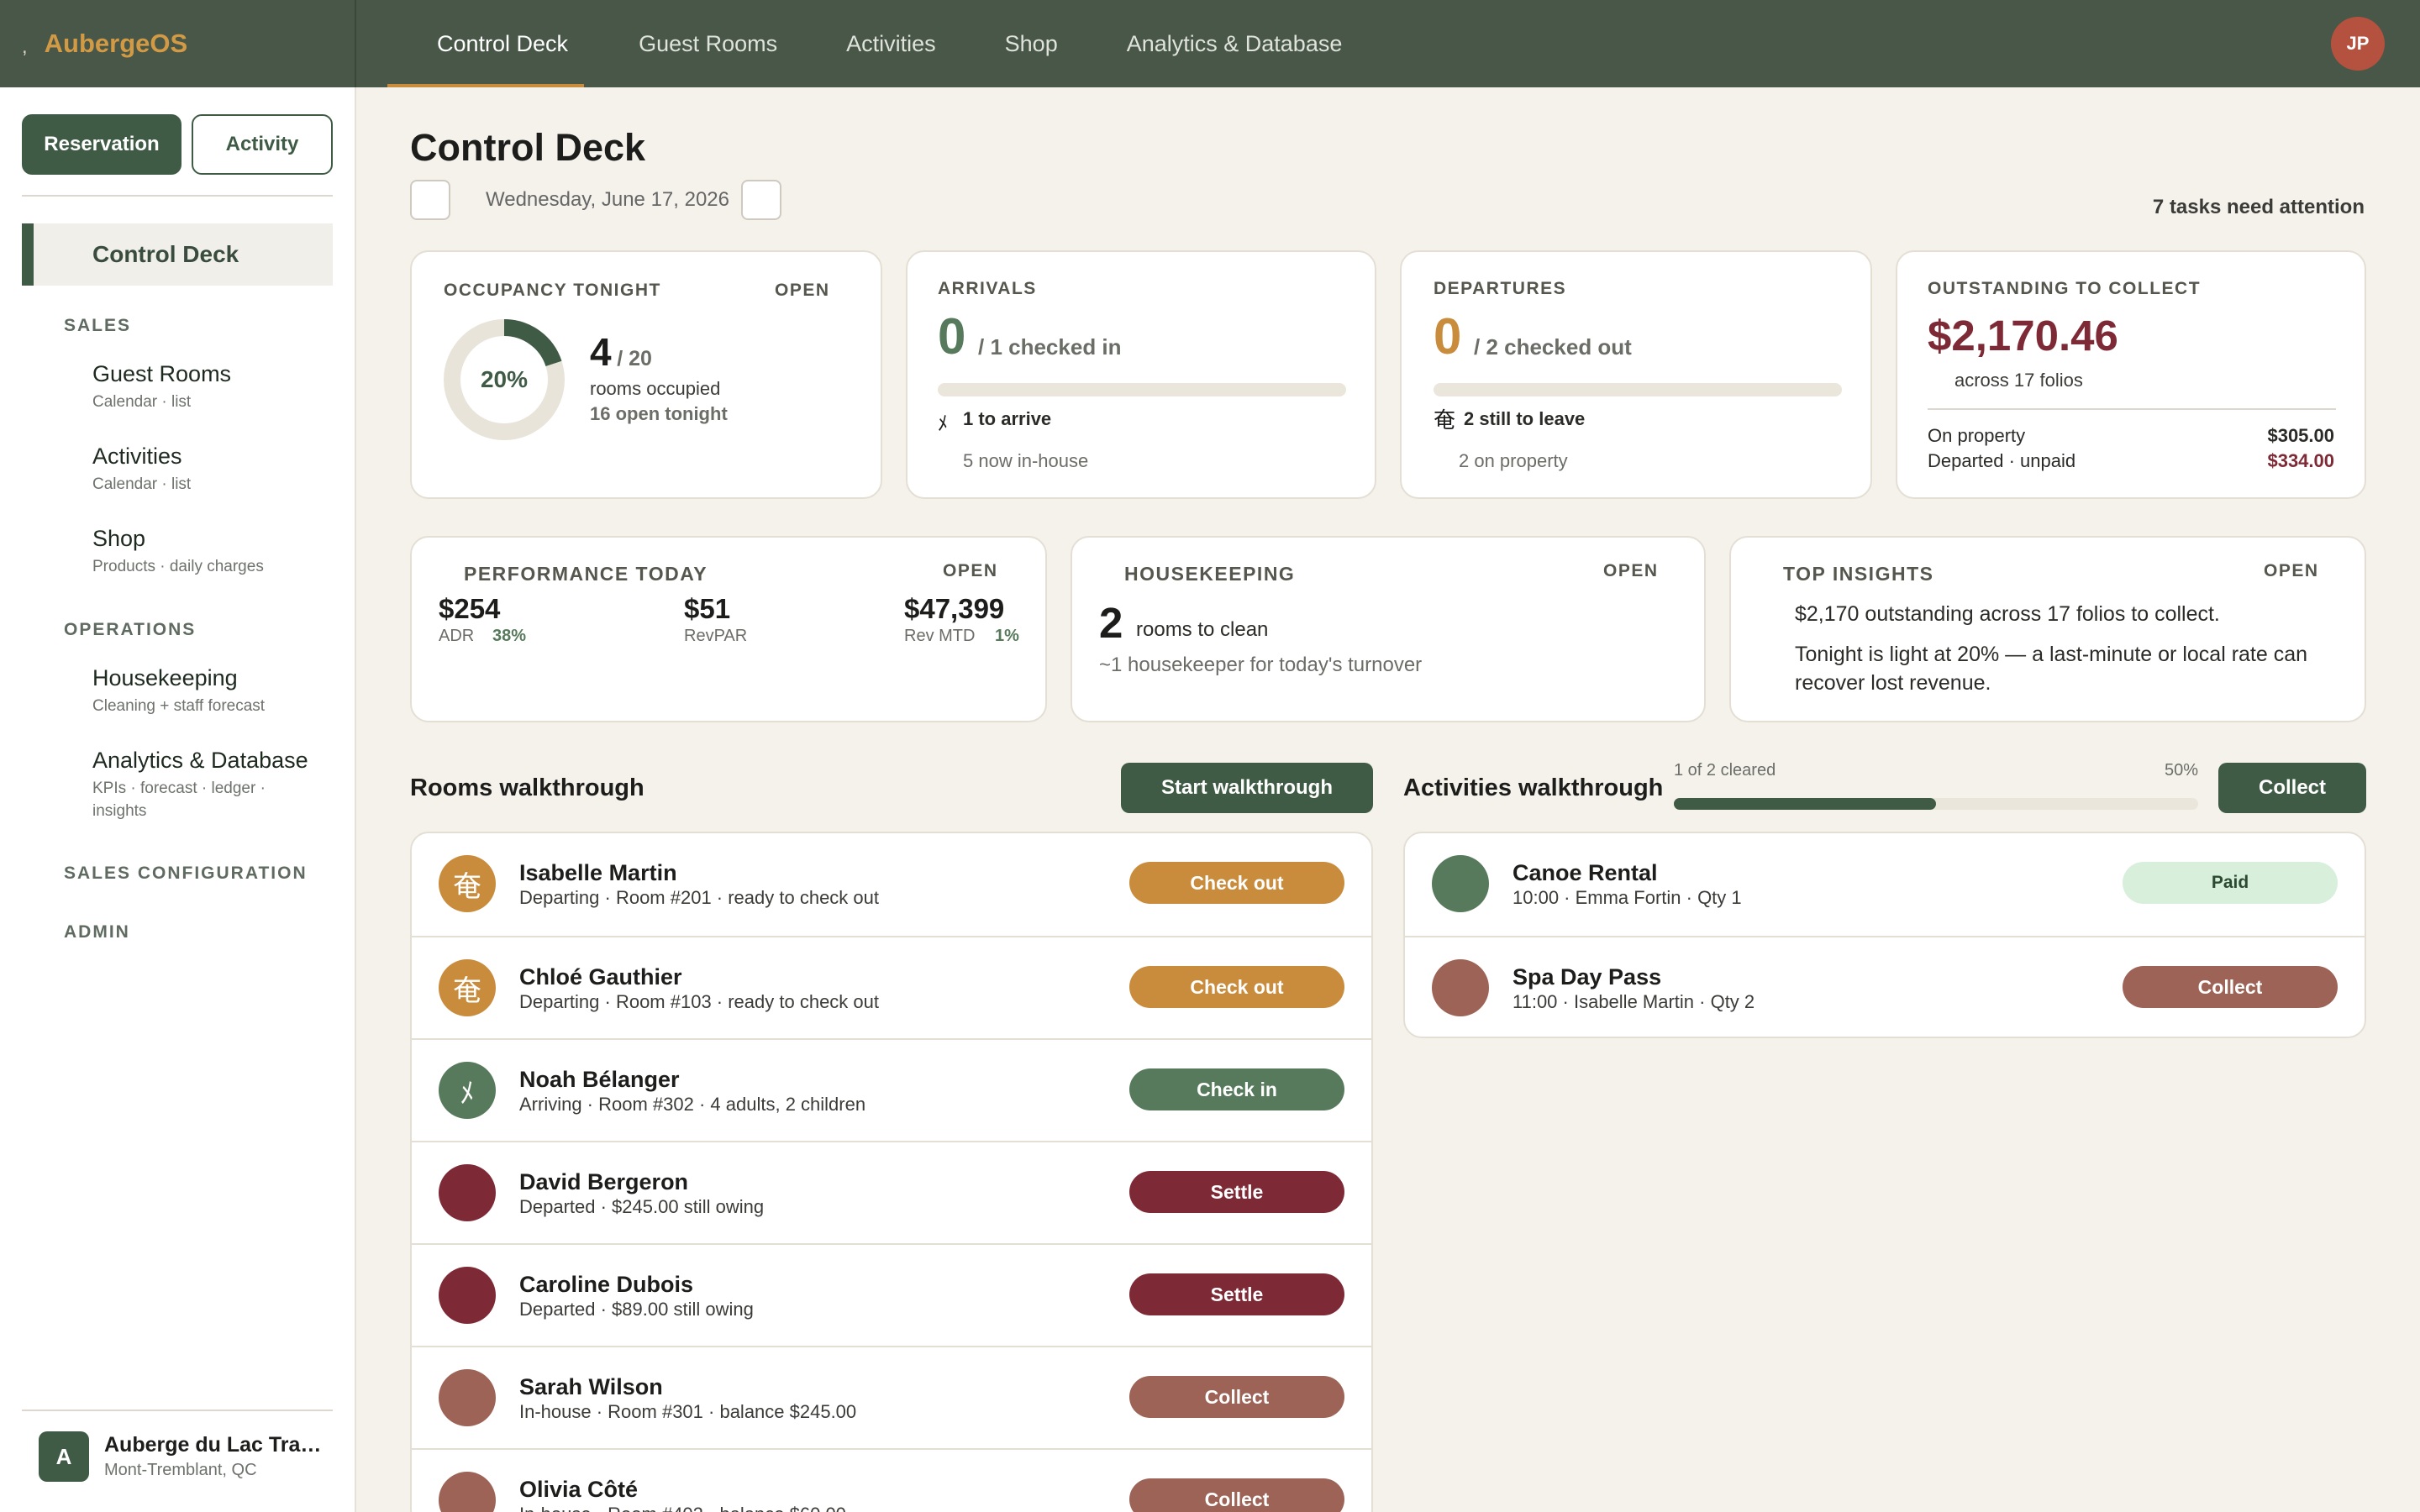 The height and width of the screenshot is (1512, 2420). I want to click on departures-on-property: 2 on property, so click(1513, 460).